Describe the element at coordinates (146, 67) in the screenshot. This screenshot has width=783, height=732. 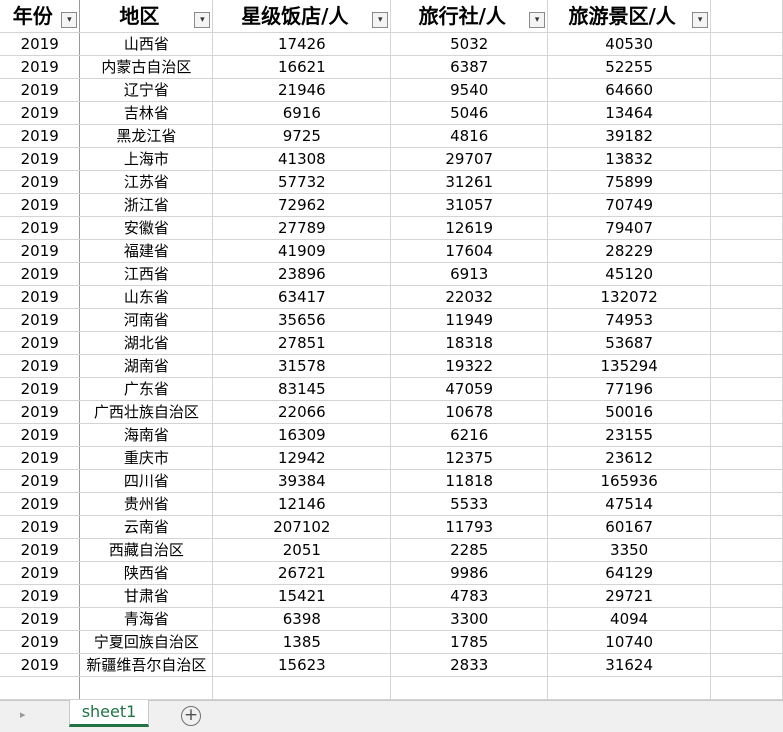
I see `region-cell: 内蒙古自治区` at that location.